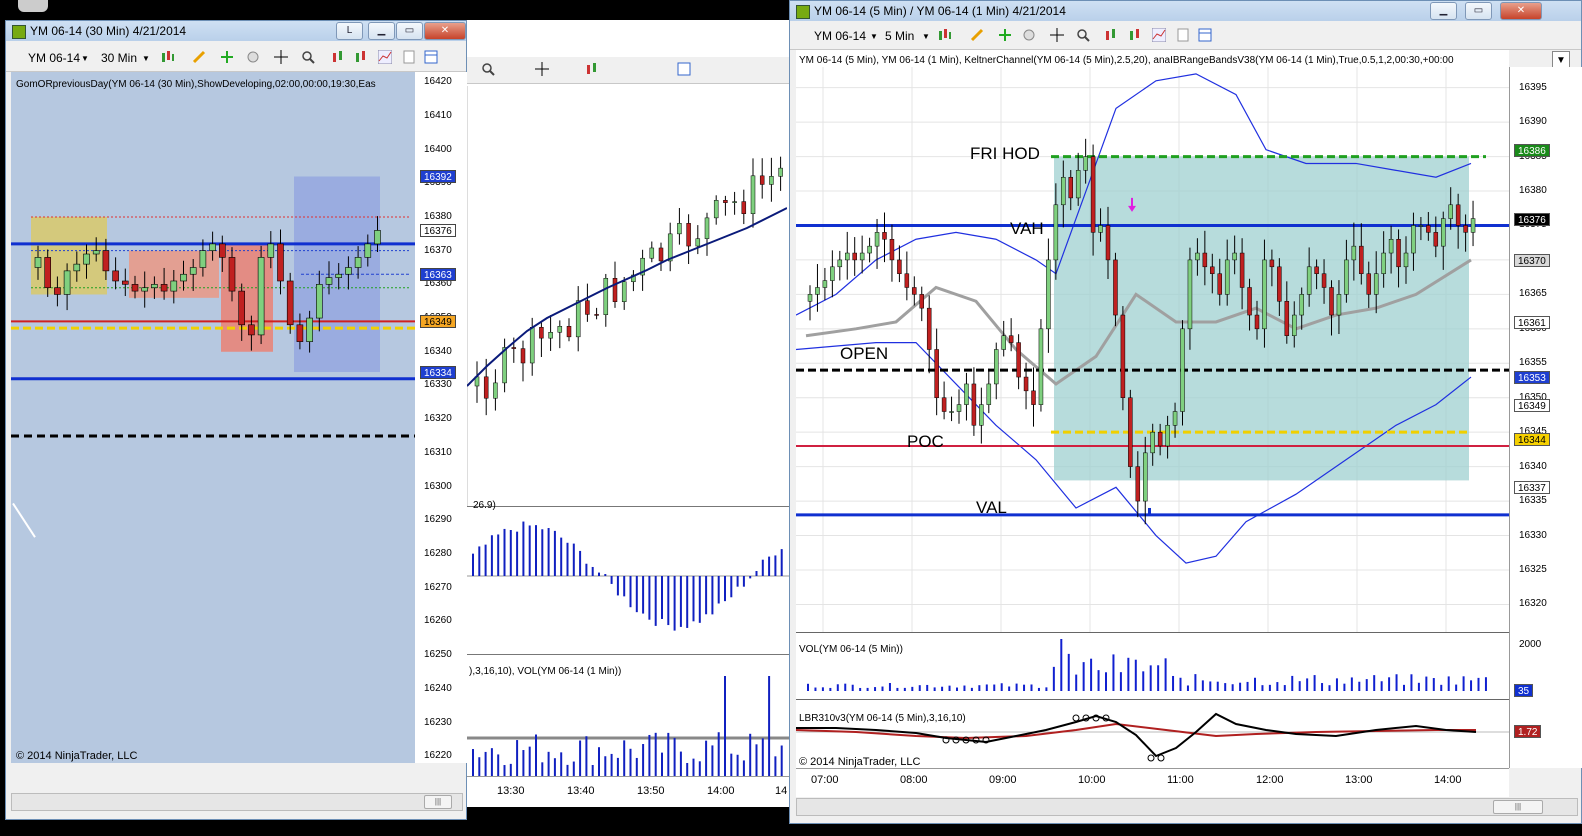 This screenshot has height=836, width=1582. I want to click on price-tag: 16363, so click(438, 275).